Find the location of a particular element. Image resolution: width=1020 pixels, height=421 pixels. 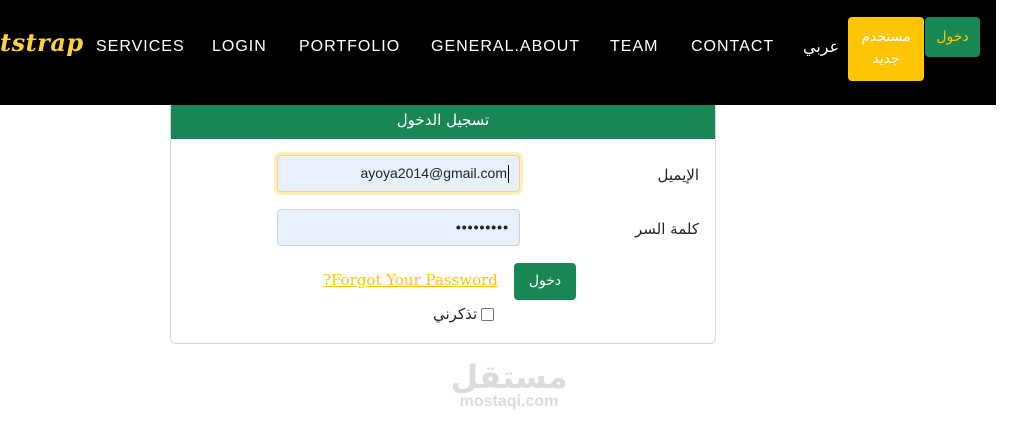

nav-login-button: دخول is located at coordinates (952, 37).